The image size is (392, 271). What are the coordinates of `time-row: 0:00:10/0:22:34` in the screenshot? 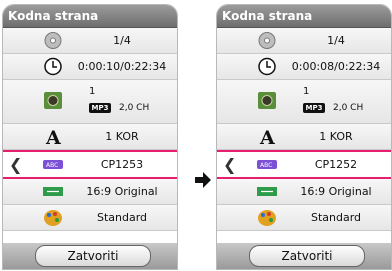 It's located at (90, 67).